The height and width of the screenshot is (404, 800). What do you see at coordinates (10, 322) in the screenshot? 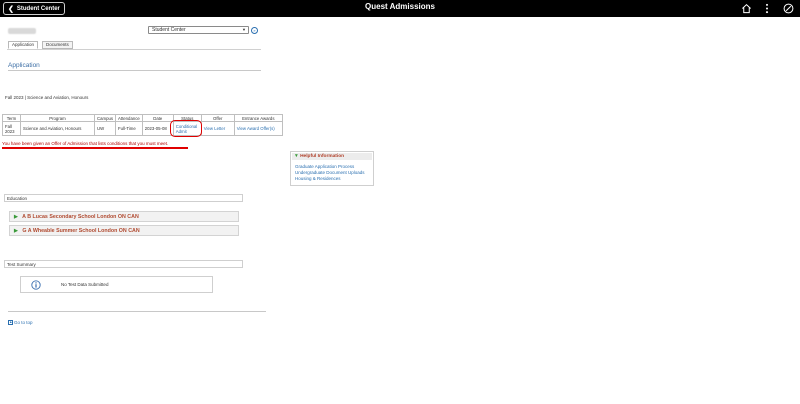
I see `arrow-up-icon: ▲` at bounding box center [10, 322].